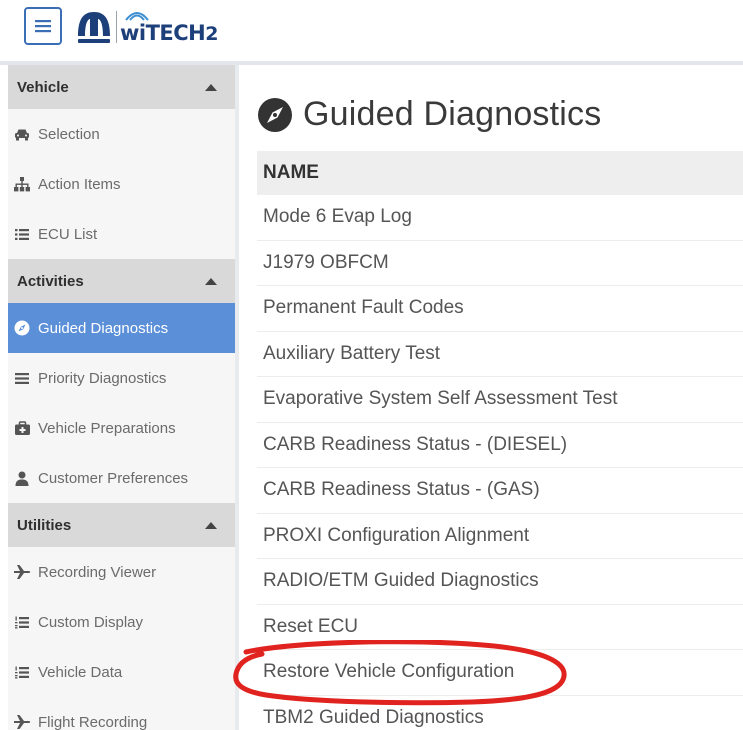 Image resolution: width=743 pixels, height=730 pixels. What do you see at coordinates (80, 672) in the screenshot?
I see `sidebar-item-label: Vehicle Data` at bounding box center [80, 672].